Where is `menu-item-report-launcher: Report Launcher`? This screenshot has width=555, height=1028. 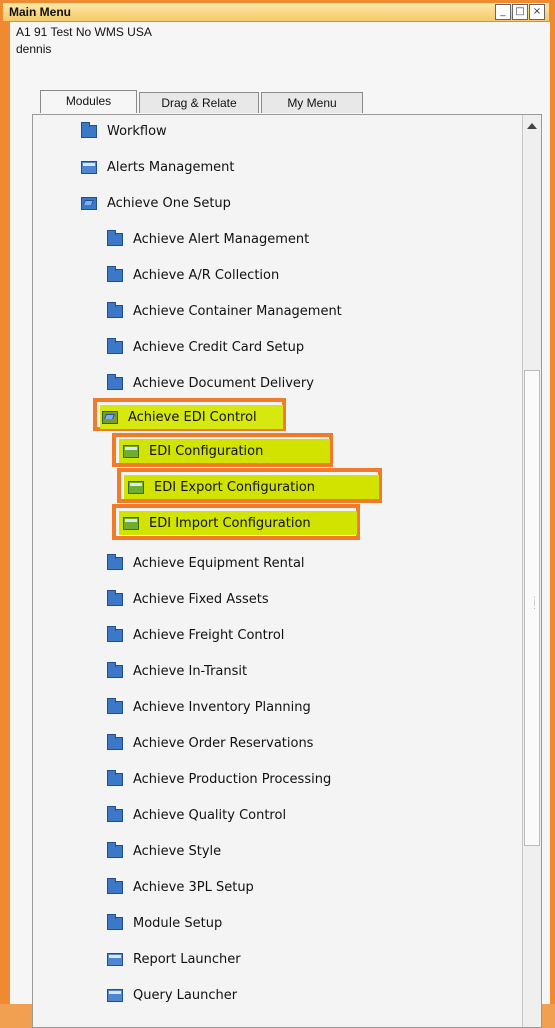
menu-item-report-launcher: Report Launcher is located at coordinates (174, 959).